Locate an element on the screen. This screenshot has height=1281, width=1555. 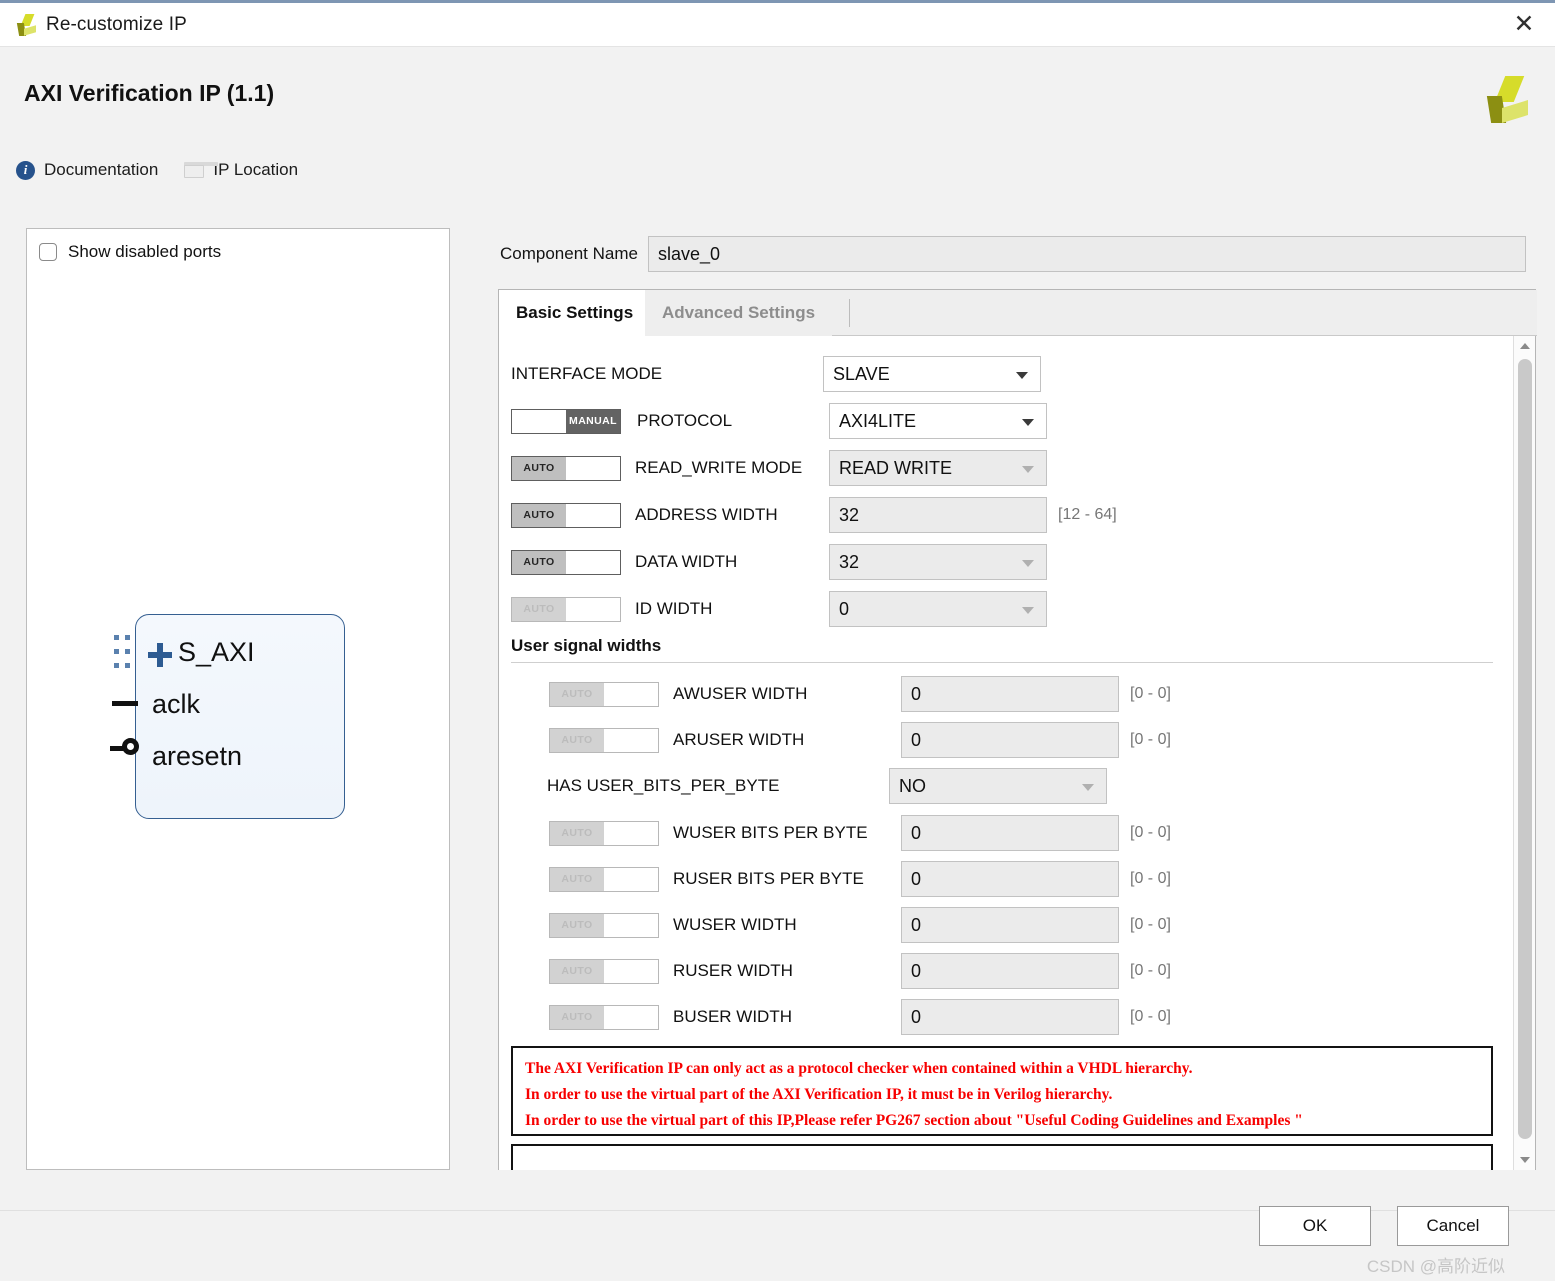
cancel-button: Cancel is located at coordinates (1453, 1226).